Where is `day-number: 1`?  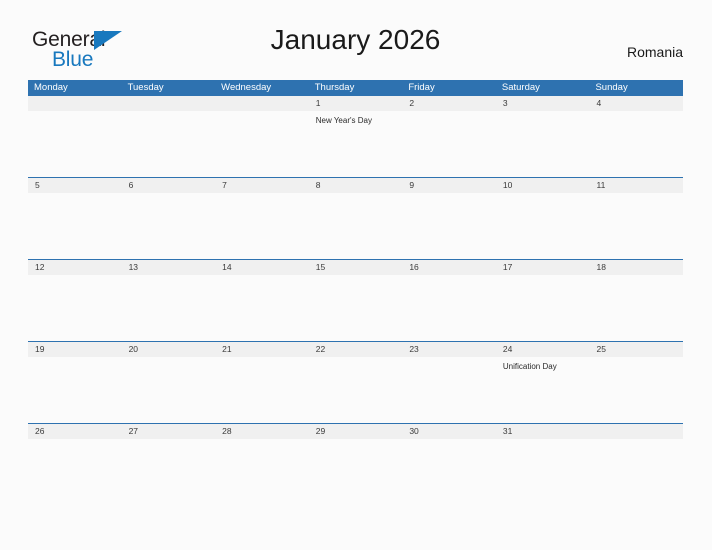 day-number: 1 is located at coordinates (356, 103).